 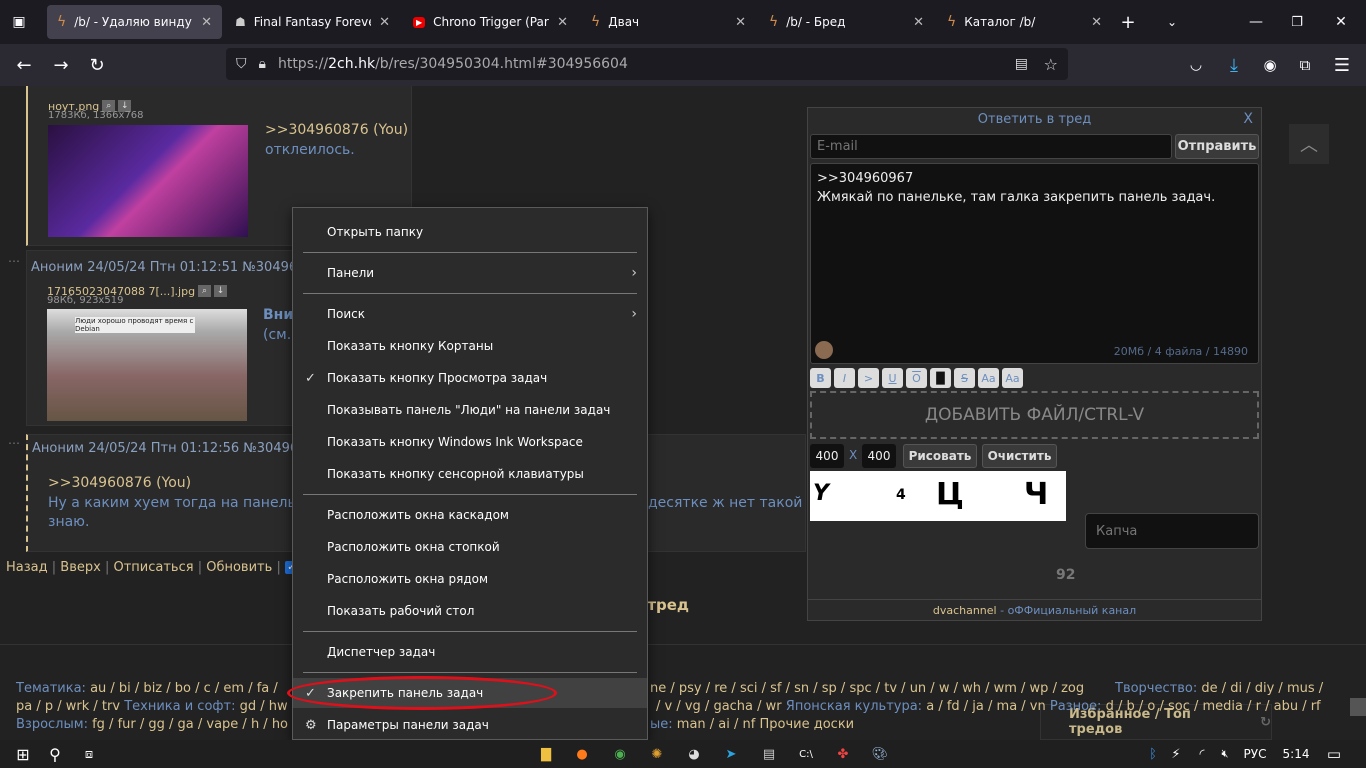 I want to click on menu-item: Открыть папку, so click(x=470, y=232).